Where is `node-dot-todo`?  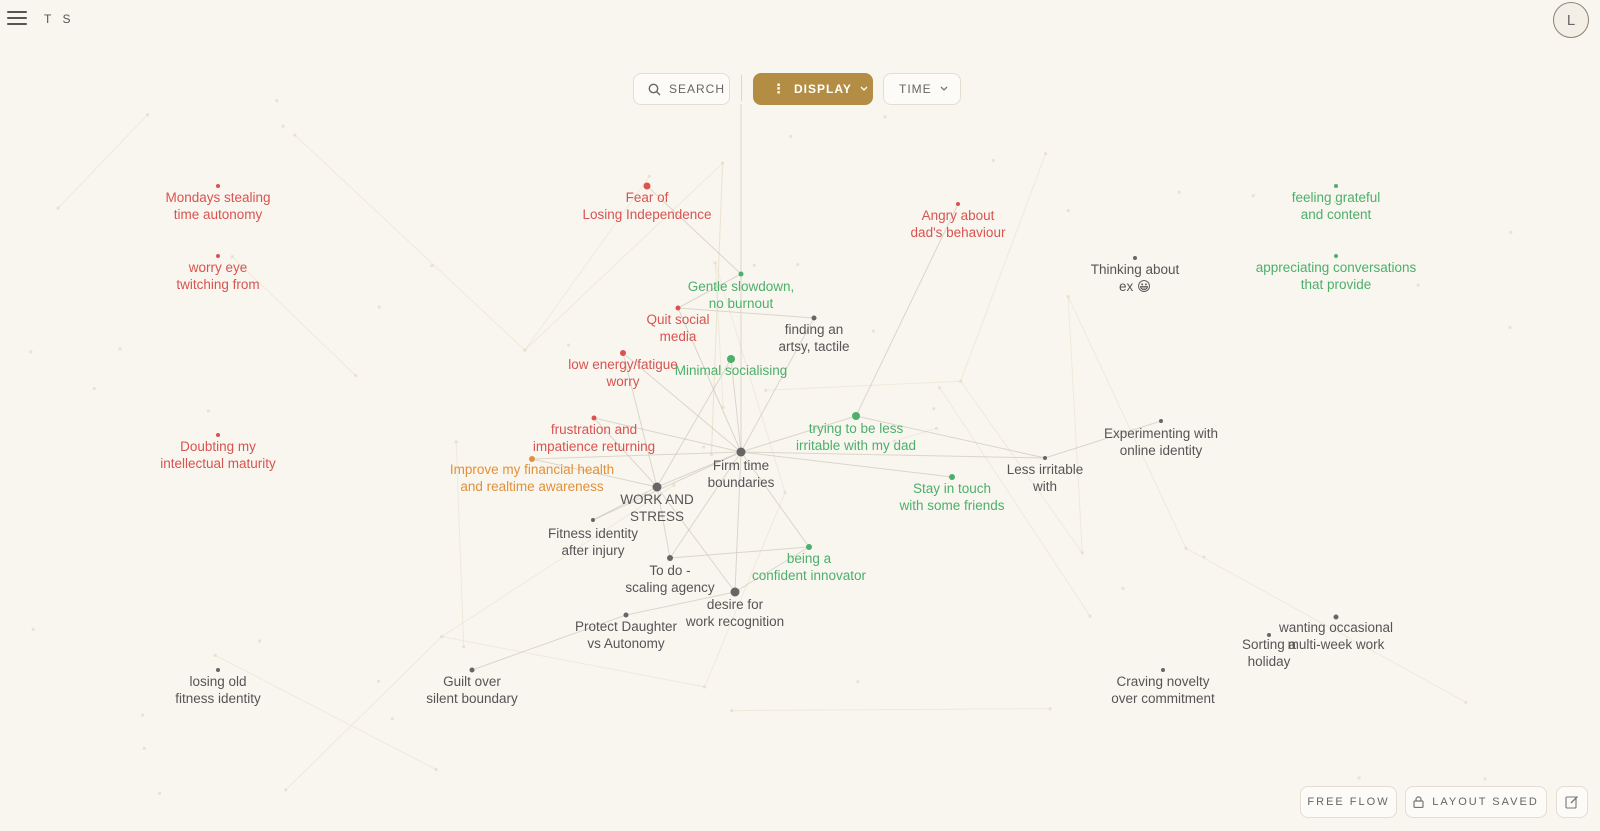 node-dot-todo is located at coordinates (670, 558).